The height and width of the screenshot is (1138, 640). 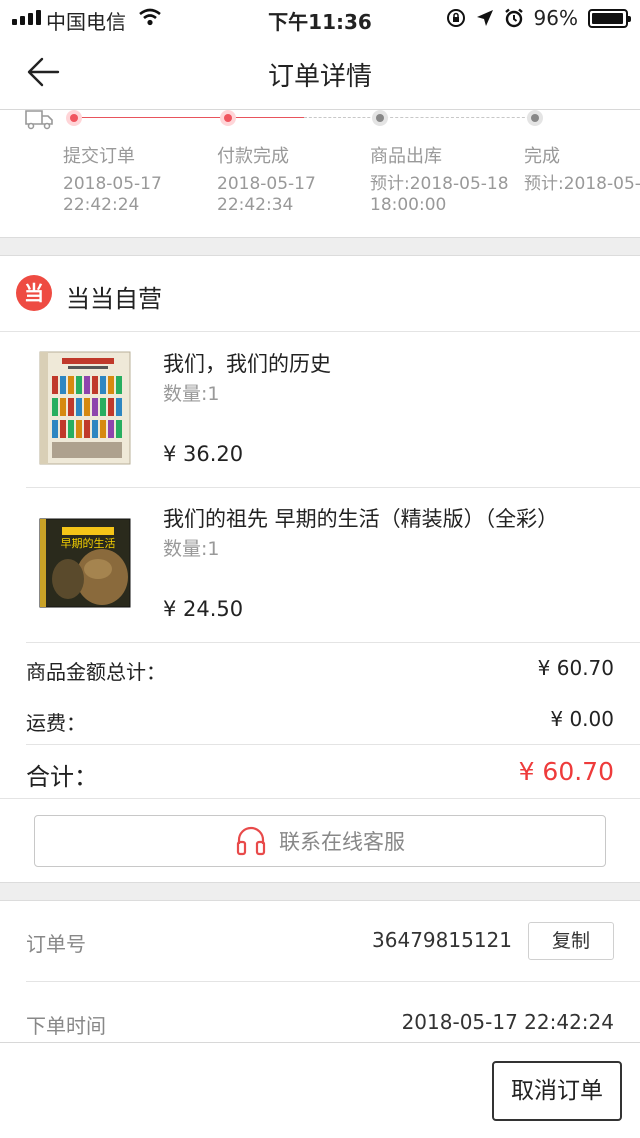 I want to click on item-name: 我们，我们的历史, so click(x=247, y=364).